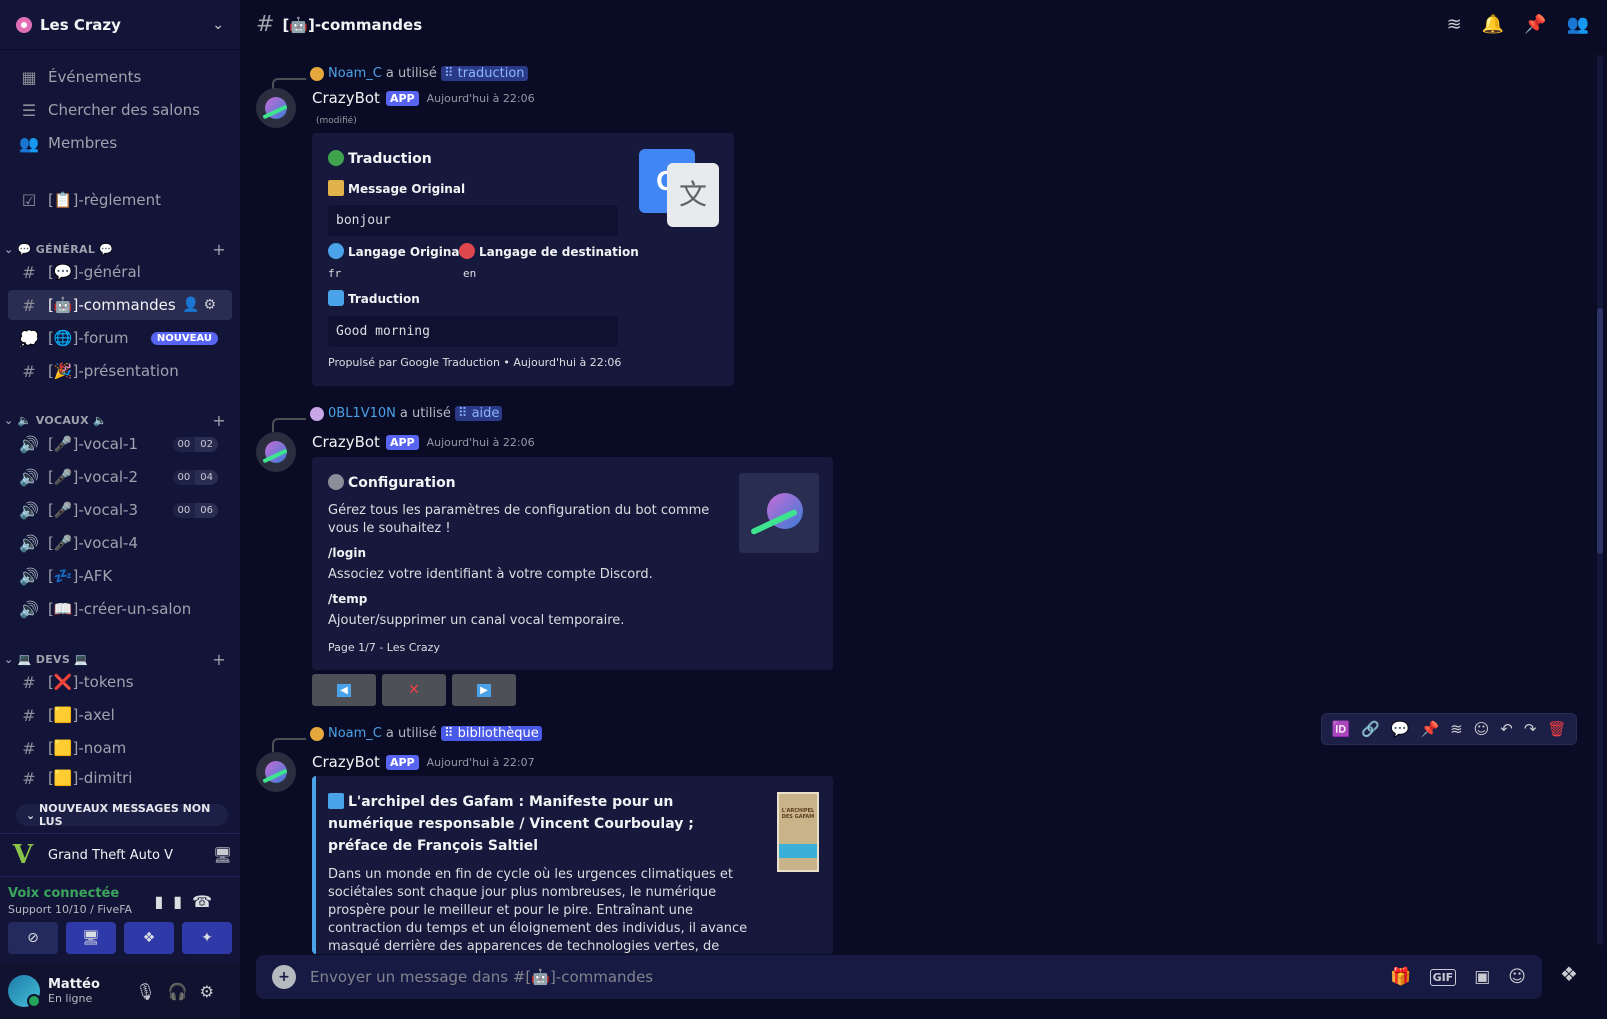  Describe the element at coordinates (120, 715) in the screenshot. I see `channel-axel: # [🟨]-axel` at that location.